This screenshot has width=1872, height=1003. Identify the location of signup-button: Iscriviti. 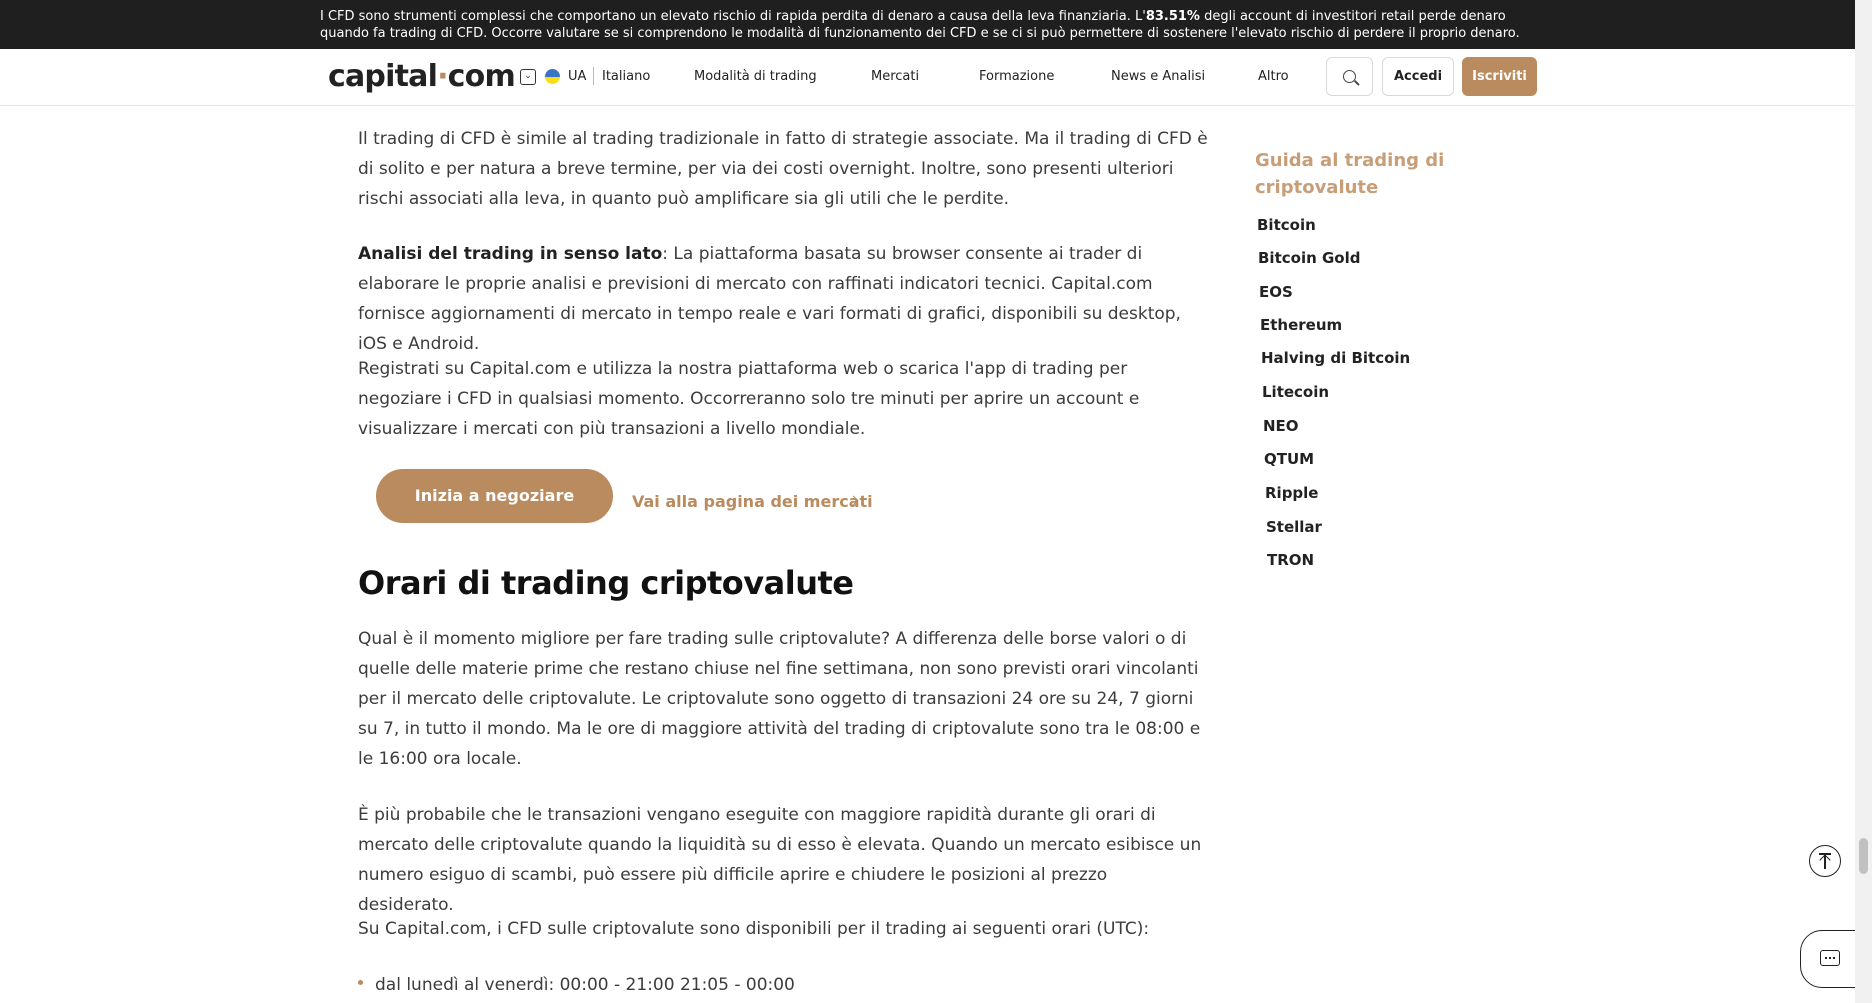
(1499, 76).